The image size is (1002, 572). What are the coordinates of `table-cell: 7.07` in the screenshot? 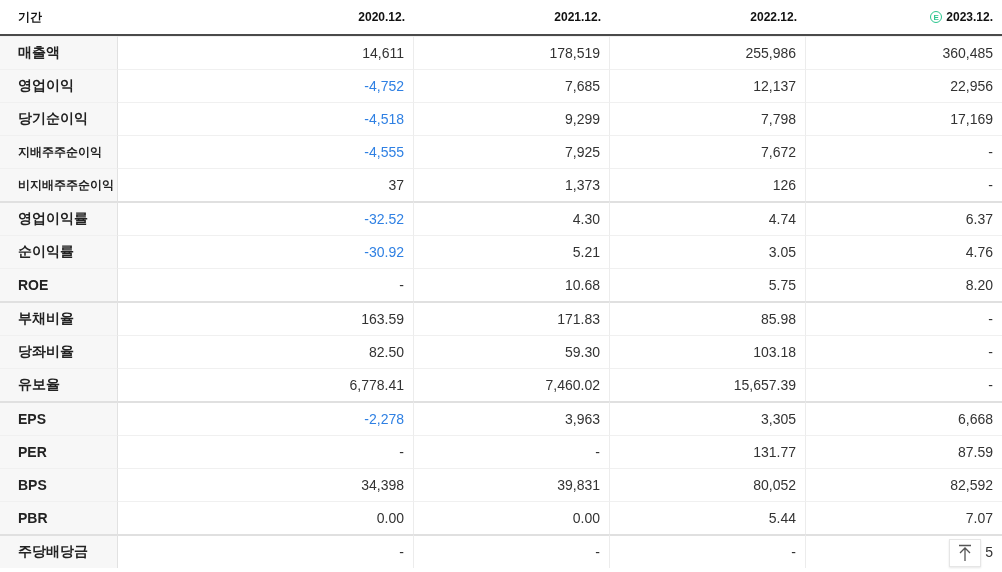 It's located at (904, 517).